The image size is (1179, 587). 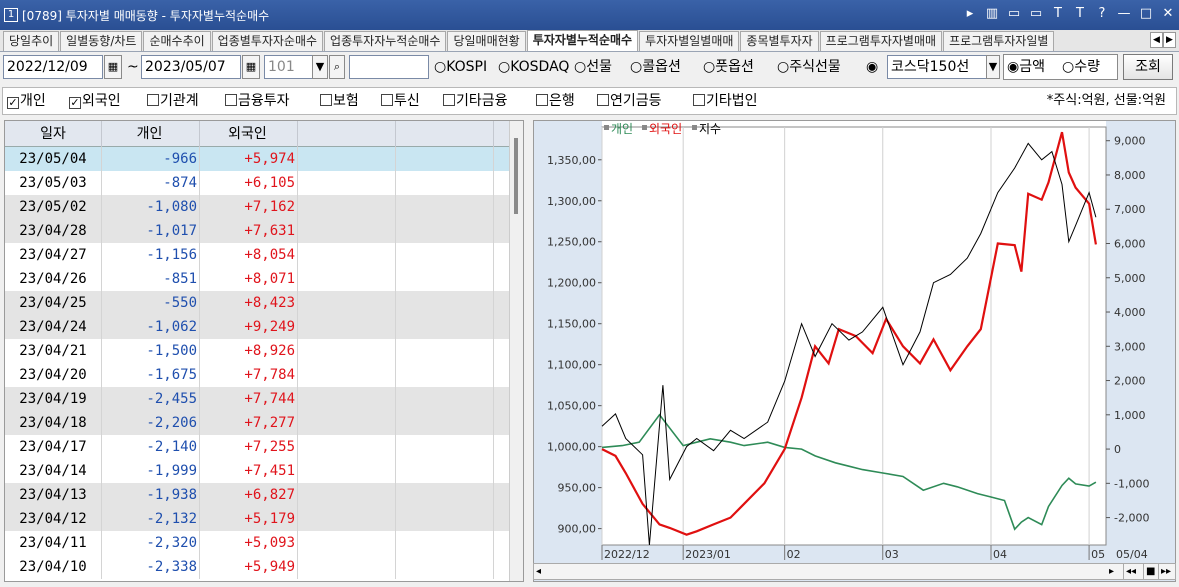 I want to click on cell-date: 23/04/25, so click(x=53, y=303).